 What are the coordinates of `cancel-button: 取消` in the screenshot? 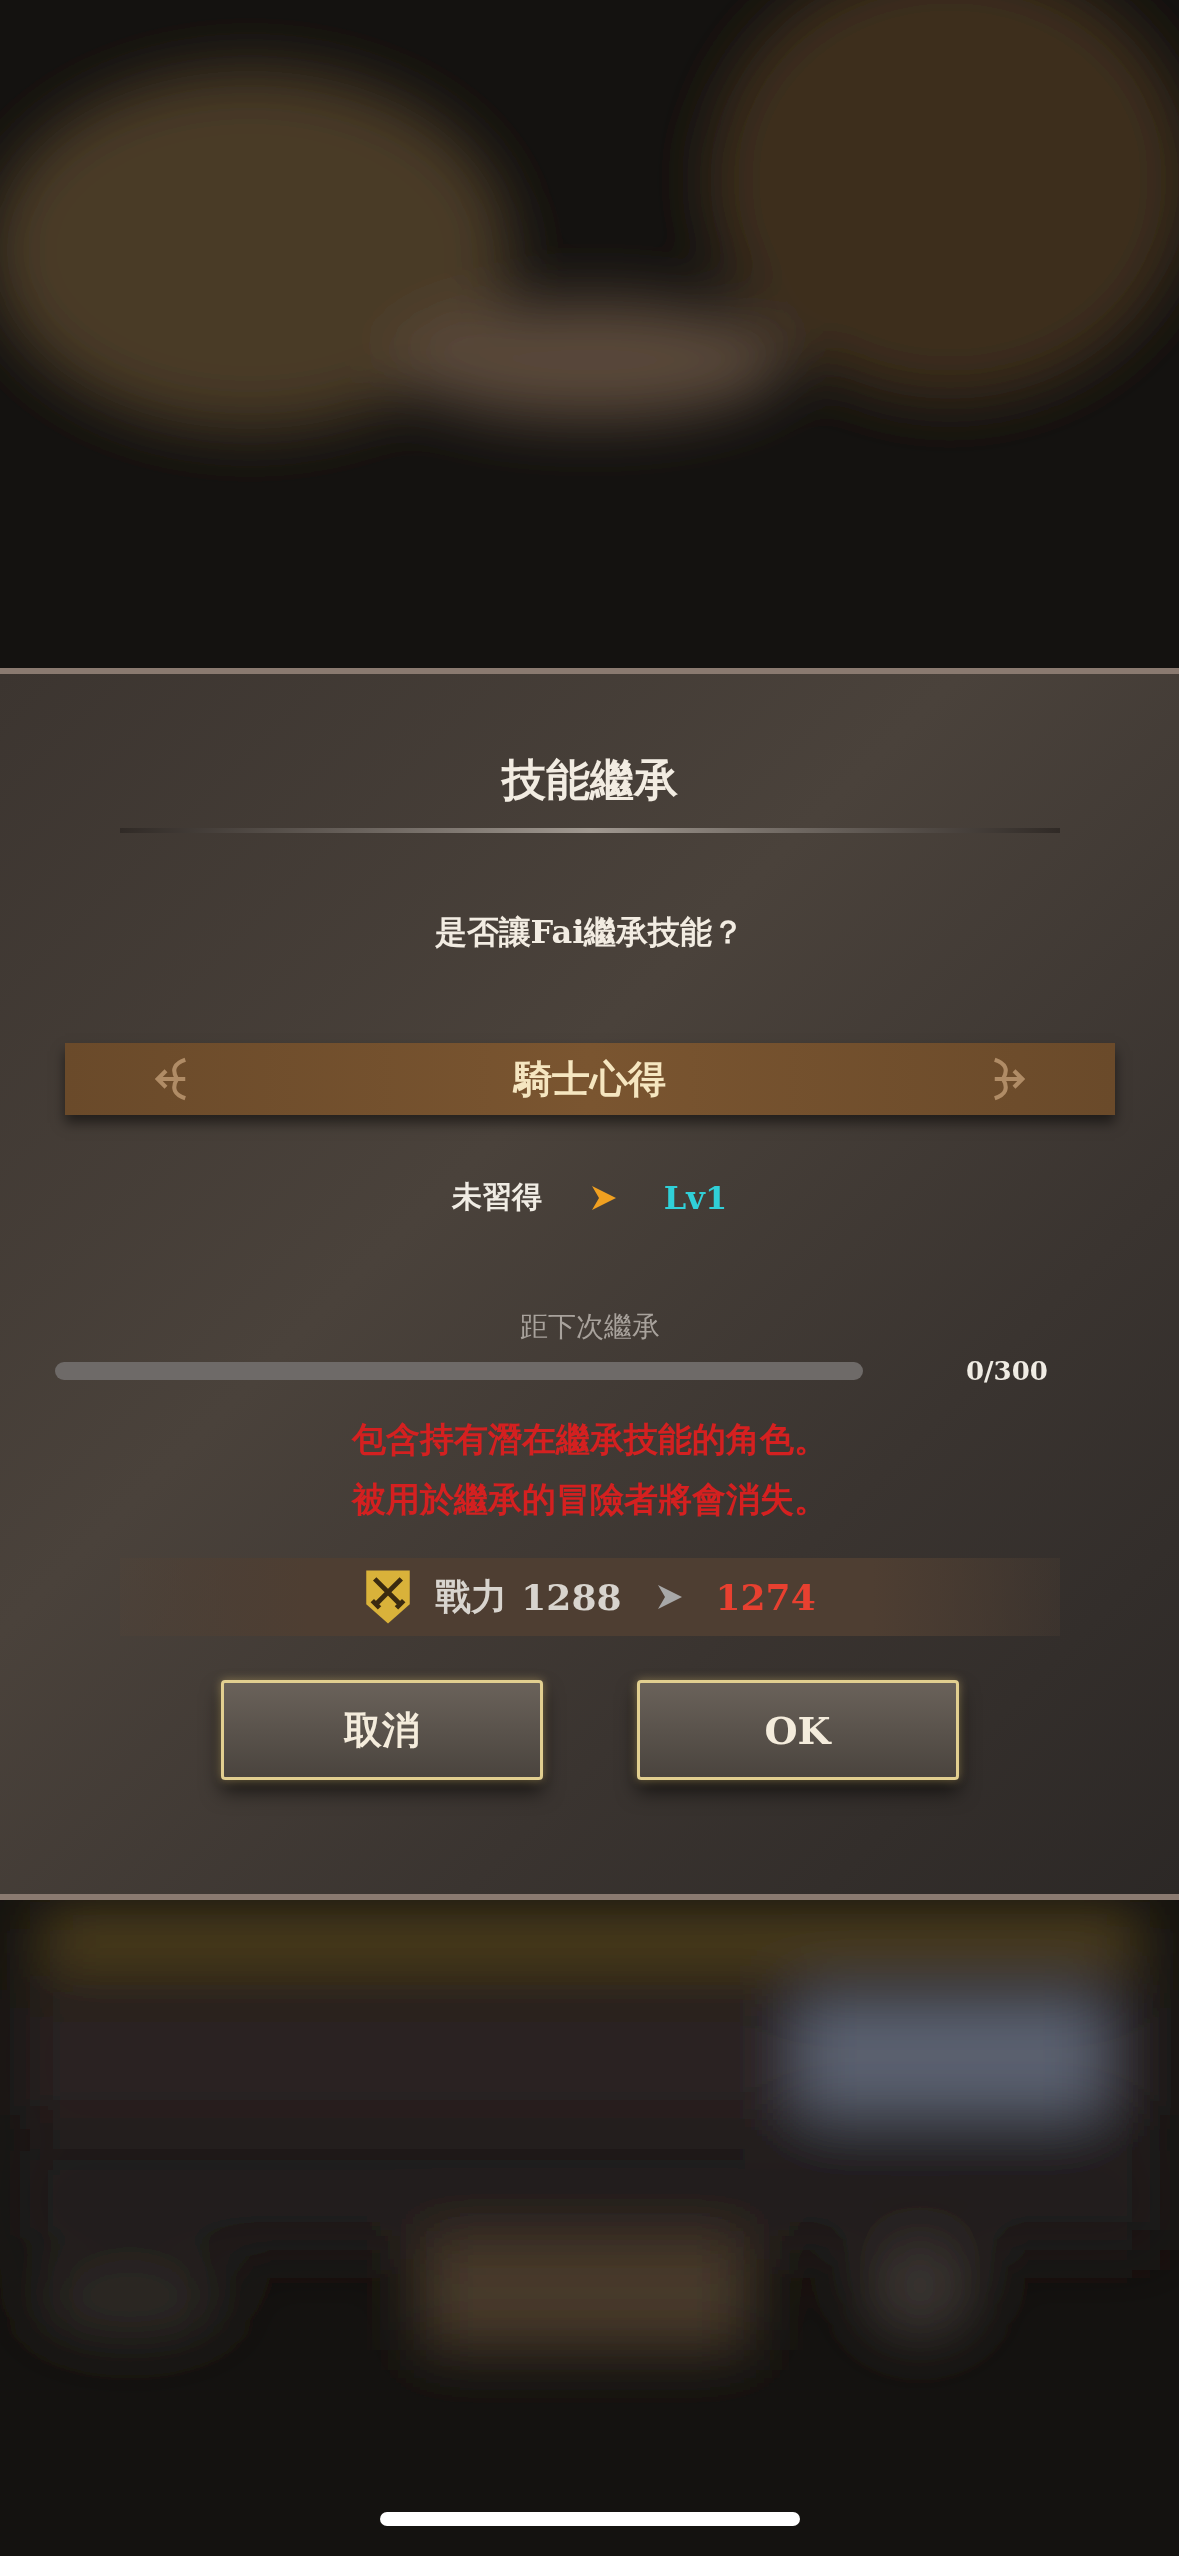 It's located at (381, 1730).